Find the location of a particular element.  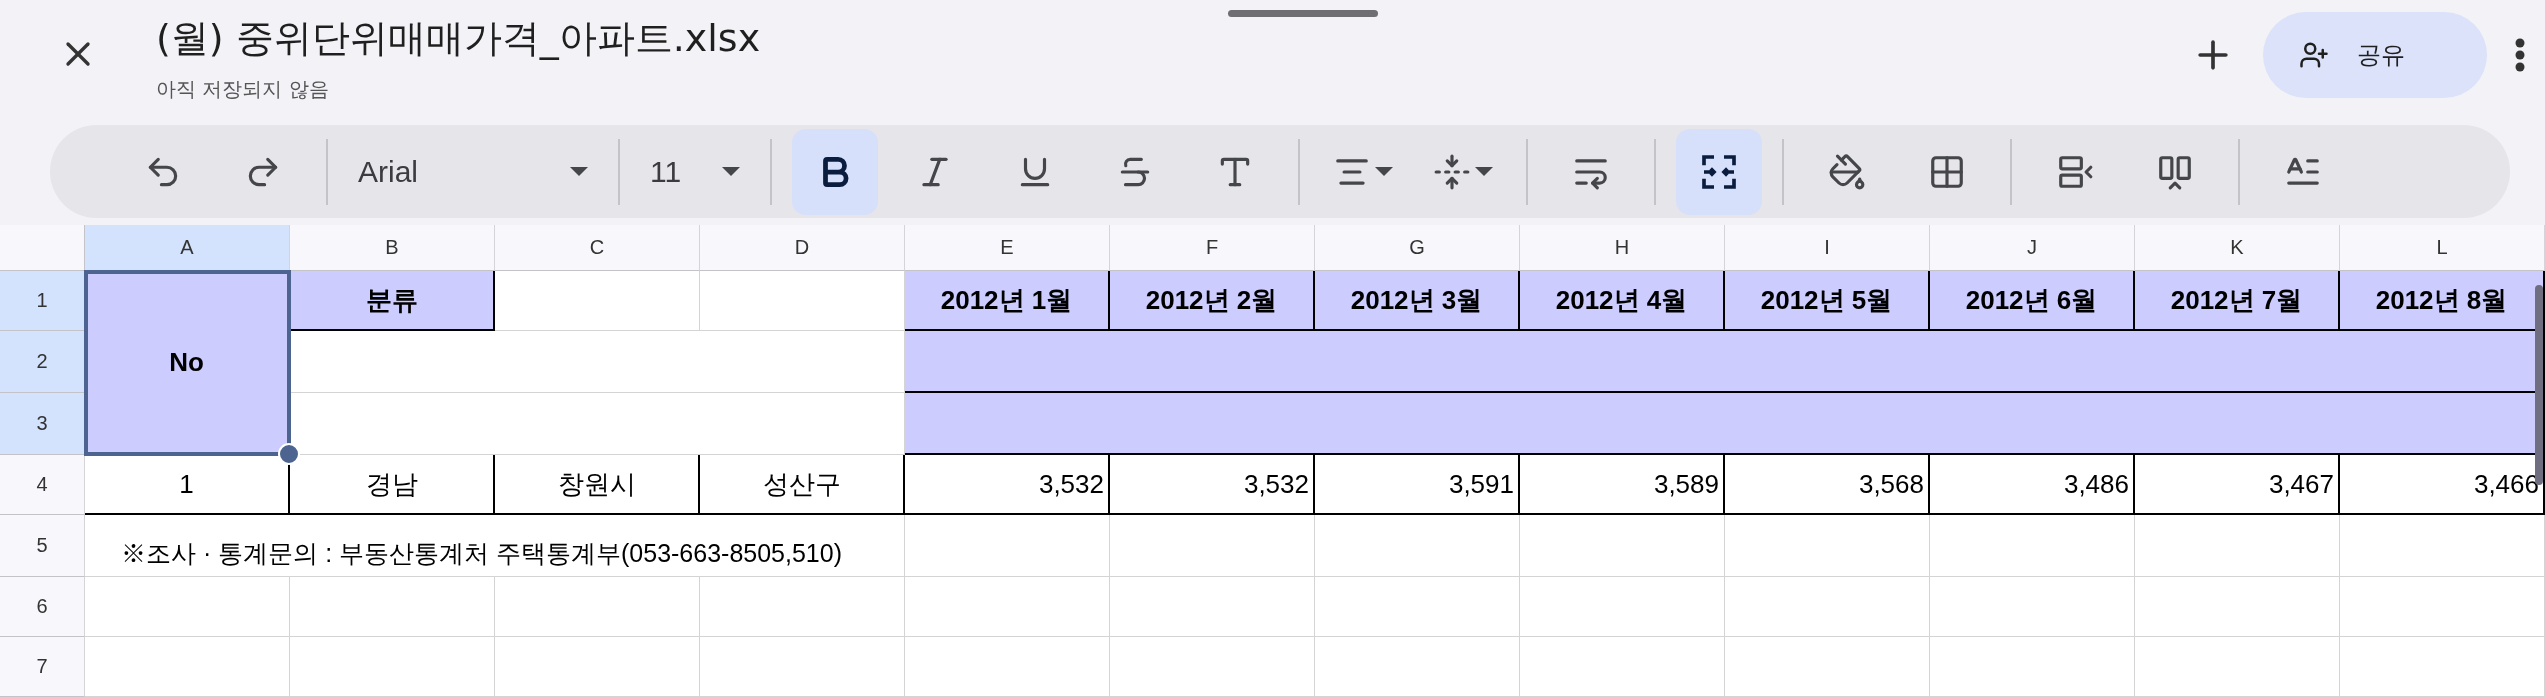

drag-handle is located at coordinates (1303, 13).